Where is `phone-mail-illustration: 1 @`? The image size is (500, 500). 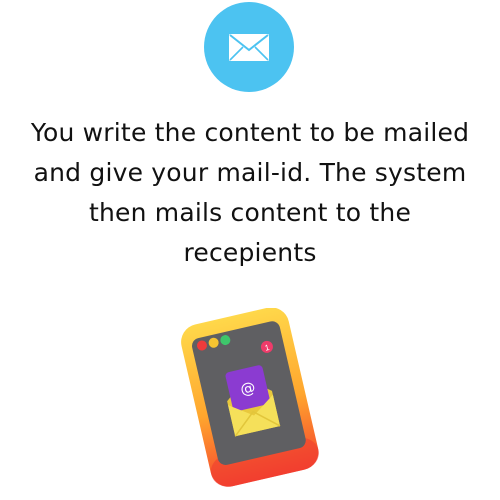
phone-mail-illustration: 1 @ is located at coordinates (250, 397).